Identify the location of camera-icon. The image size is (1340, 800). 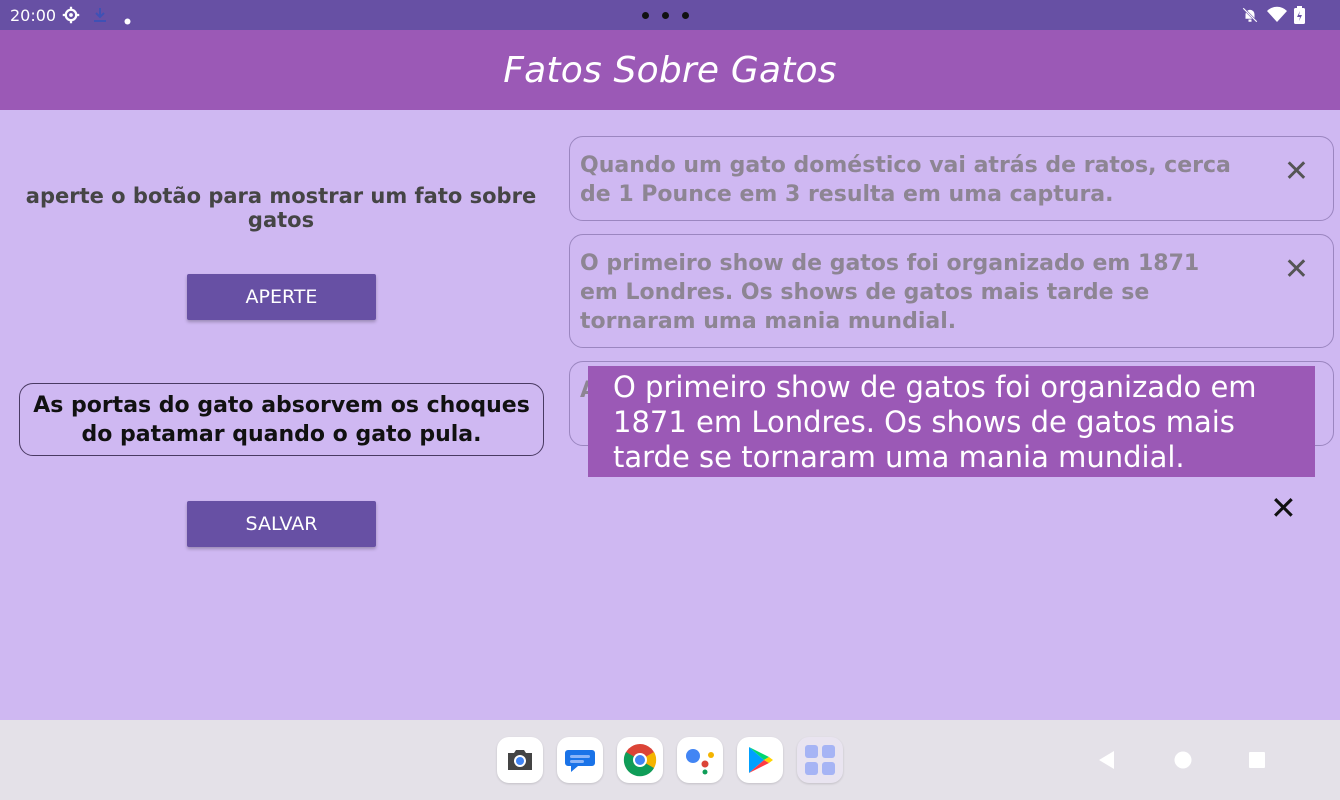
(520, 760).